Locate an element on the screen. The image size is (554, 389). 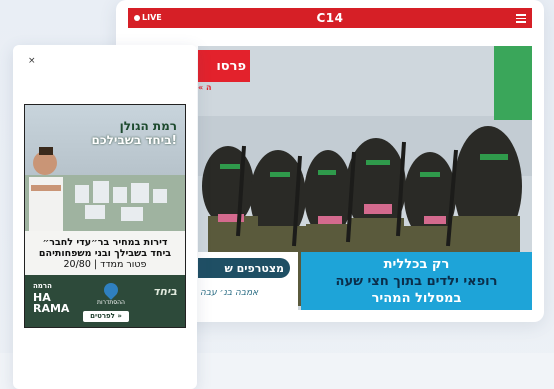
category-subtag: « ה is located at coordinates (205, 87).